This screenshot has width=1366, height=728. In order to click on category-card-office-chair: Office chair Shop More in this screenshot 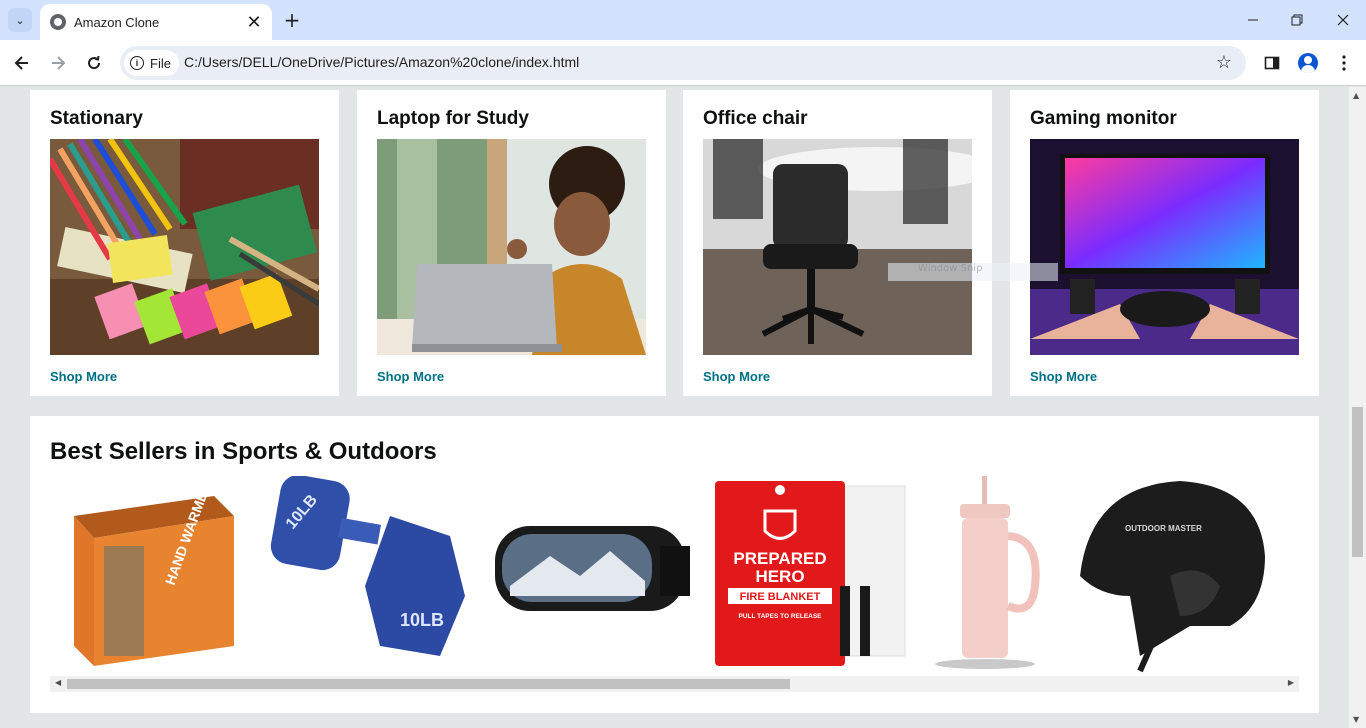, I will do `click(837, 243)`.